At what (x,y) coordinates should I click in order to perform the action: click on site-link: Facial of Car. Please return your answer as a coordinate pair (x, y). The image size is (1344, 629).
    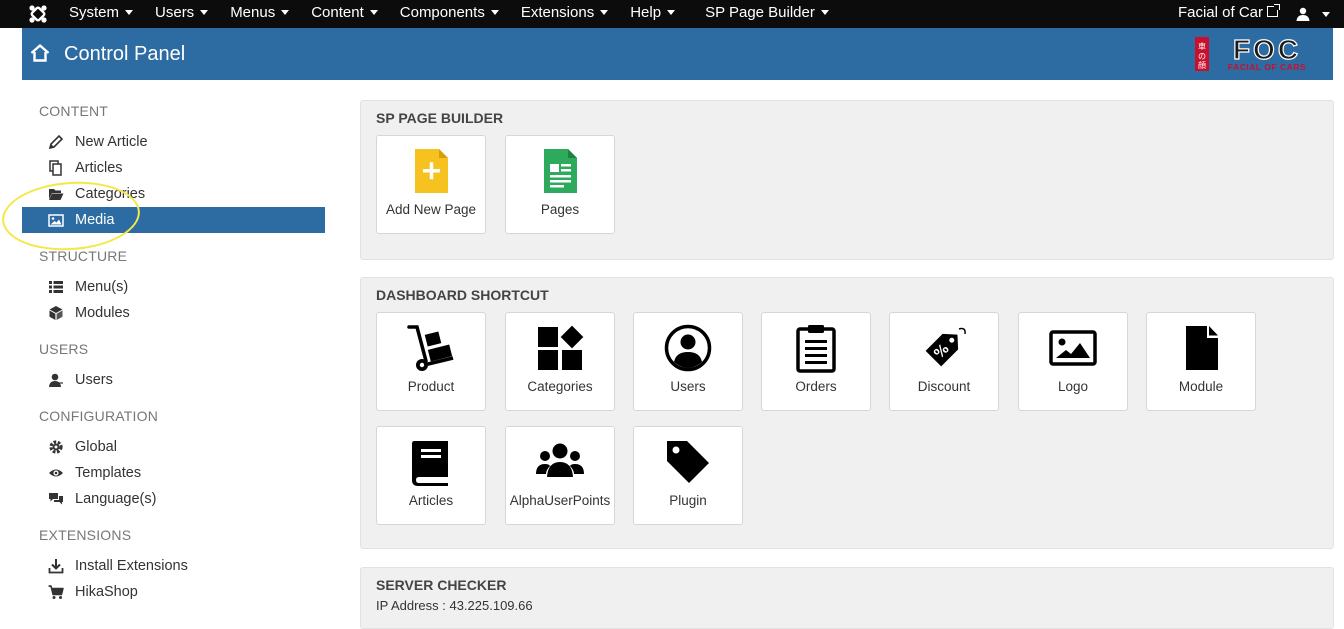
    Looking at the image, I should click on (1228, 13).